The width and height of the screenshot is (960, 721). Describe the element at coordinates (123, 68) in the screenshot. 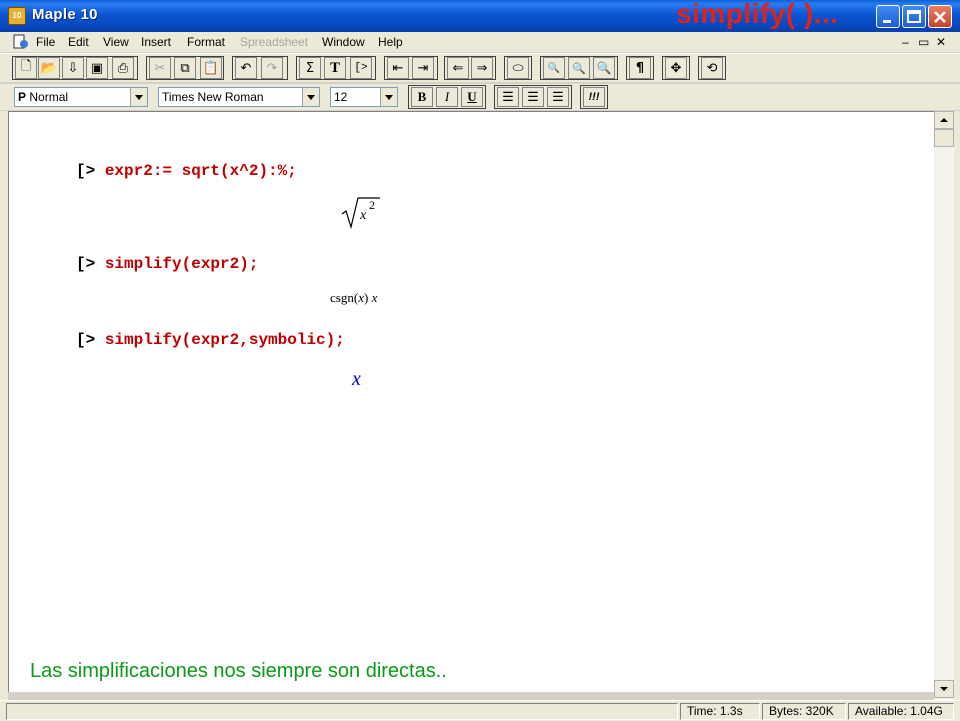

I see `print-icon: ⎙` at that location.